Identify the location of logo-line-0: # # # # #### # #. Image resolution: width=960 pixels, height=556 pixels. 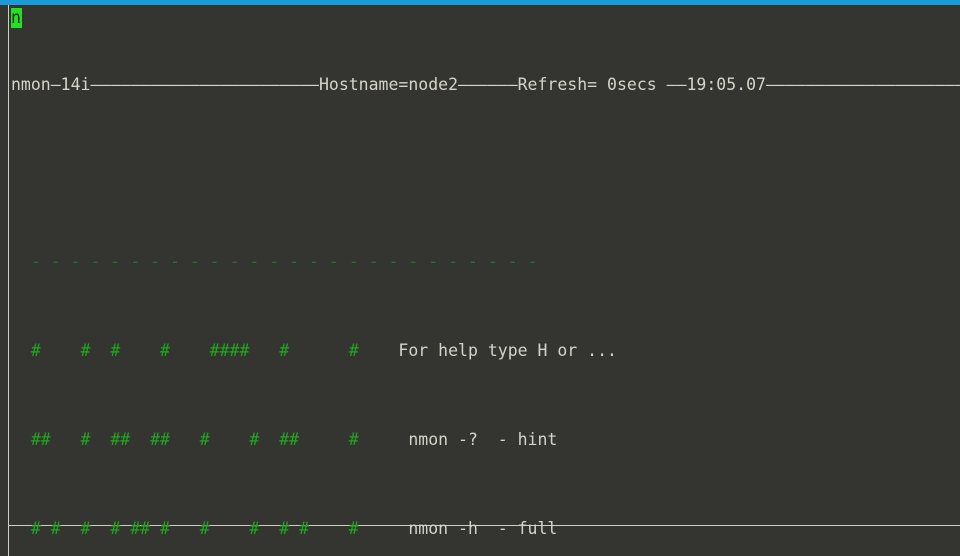
(205, 350).